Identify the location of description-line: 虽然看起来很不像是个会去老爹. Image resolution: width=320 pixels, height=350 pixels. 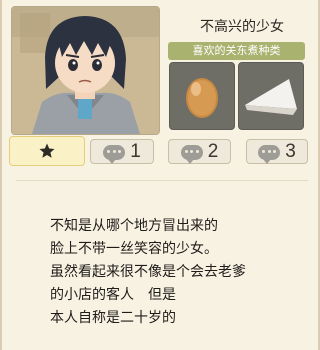
(148, 272).